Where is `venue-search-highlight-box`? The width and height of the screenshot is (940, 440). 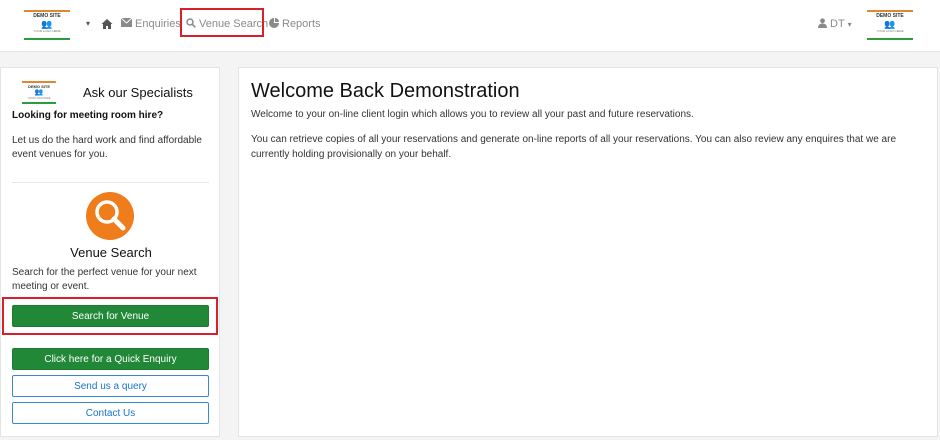 venue-search-highlight-box is located at coordinates (222, 22).